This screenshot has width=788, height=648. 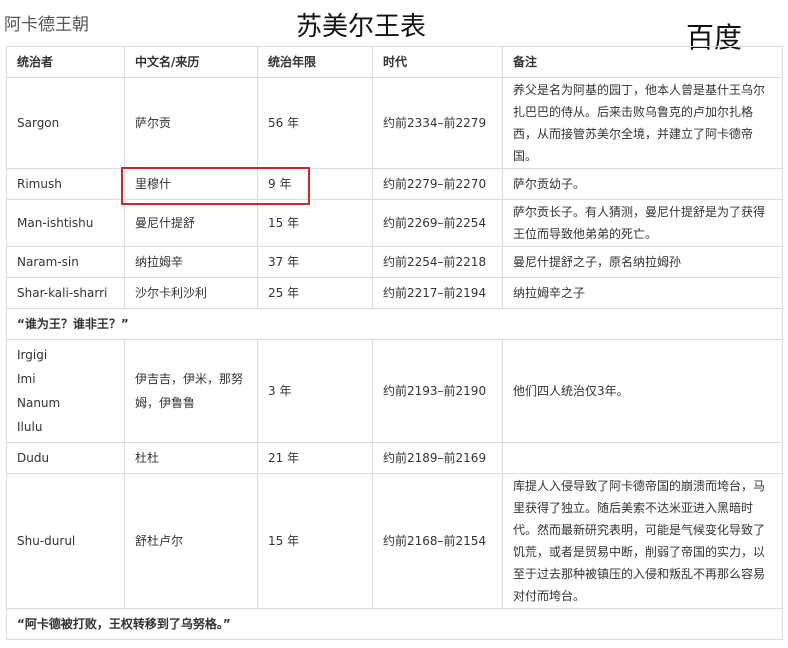 I want to click on table-row: Dudu 杜杜 21 年 约前2189–前2169, so click(x=394, y=458).